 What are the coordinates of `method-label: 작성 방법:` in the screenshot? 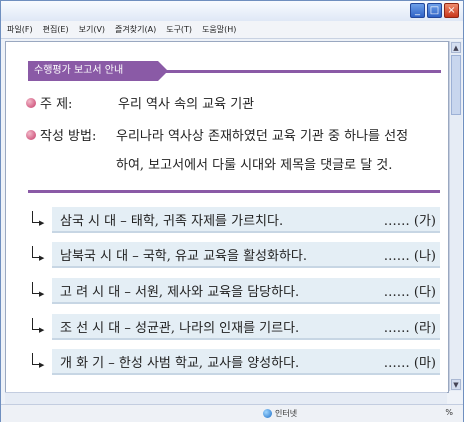 It's located at (68, 136).